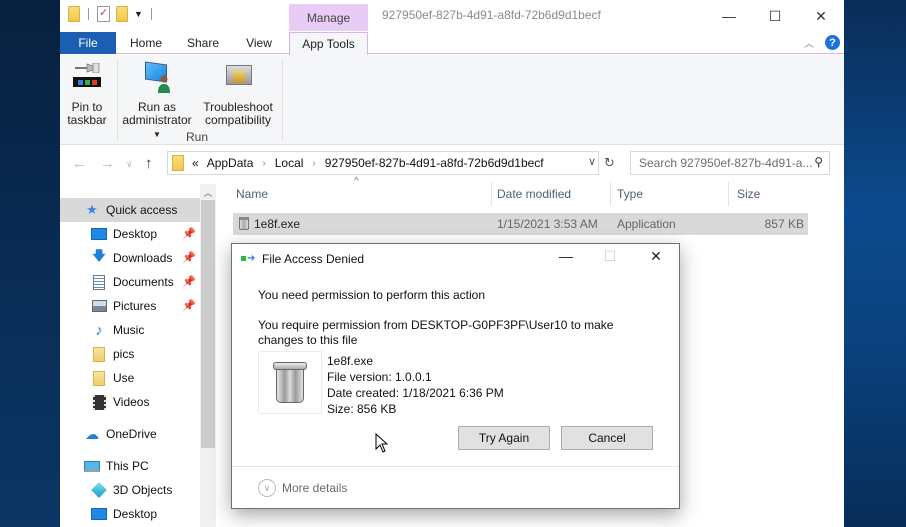  I want to click on file-date-modified: 1/15/2021 3:53 AM, so click(547, 224).